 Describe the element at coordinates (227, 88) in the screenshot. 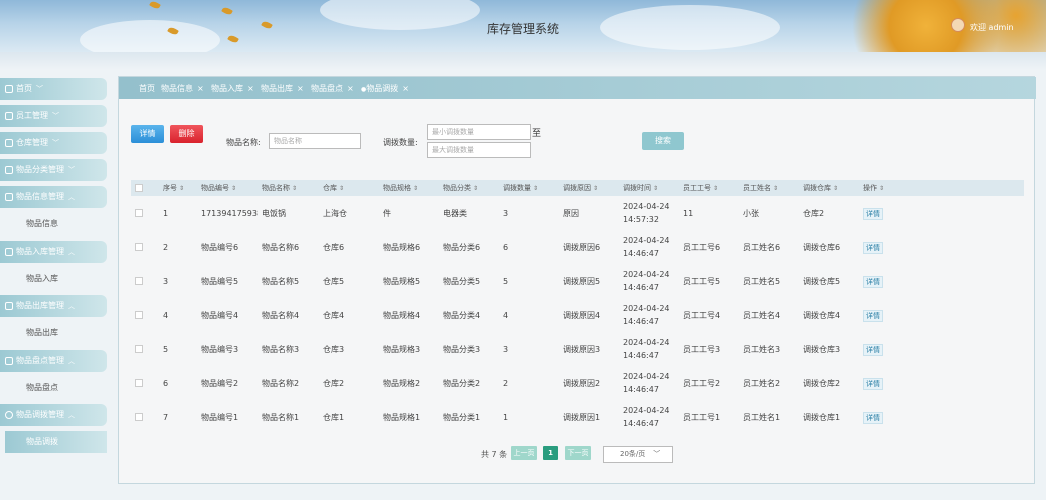

I see `tab-label: 物品入库` at that location.